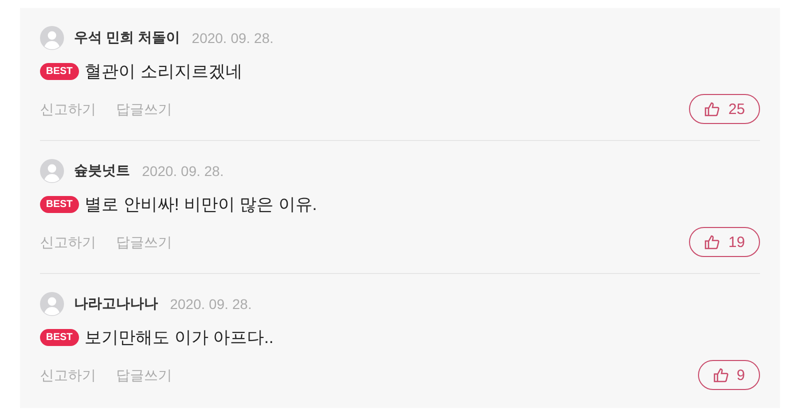 This screenshot has height=418, width=800. Describe the element at coordinates (102, 171) in the screenshot. I see `author-name: 슢븟넛트` at that location.